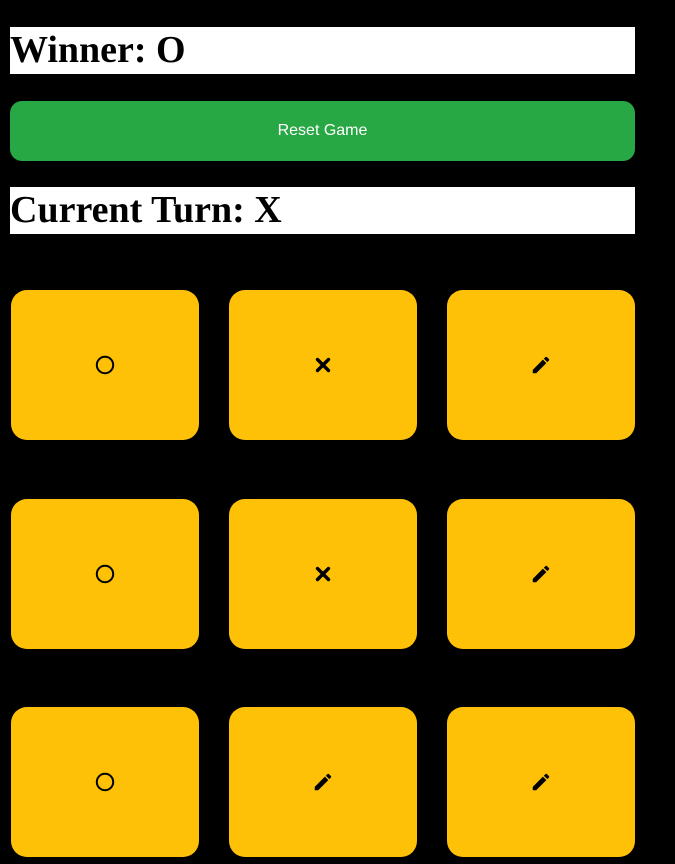 The image size is (675, 864). I want to click on winner-status: Winner: O, so click(322, 50).